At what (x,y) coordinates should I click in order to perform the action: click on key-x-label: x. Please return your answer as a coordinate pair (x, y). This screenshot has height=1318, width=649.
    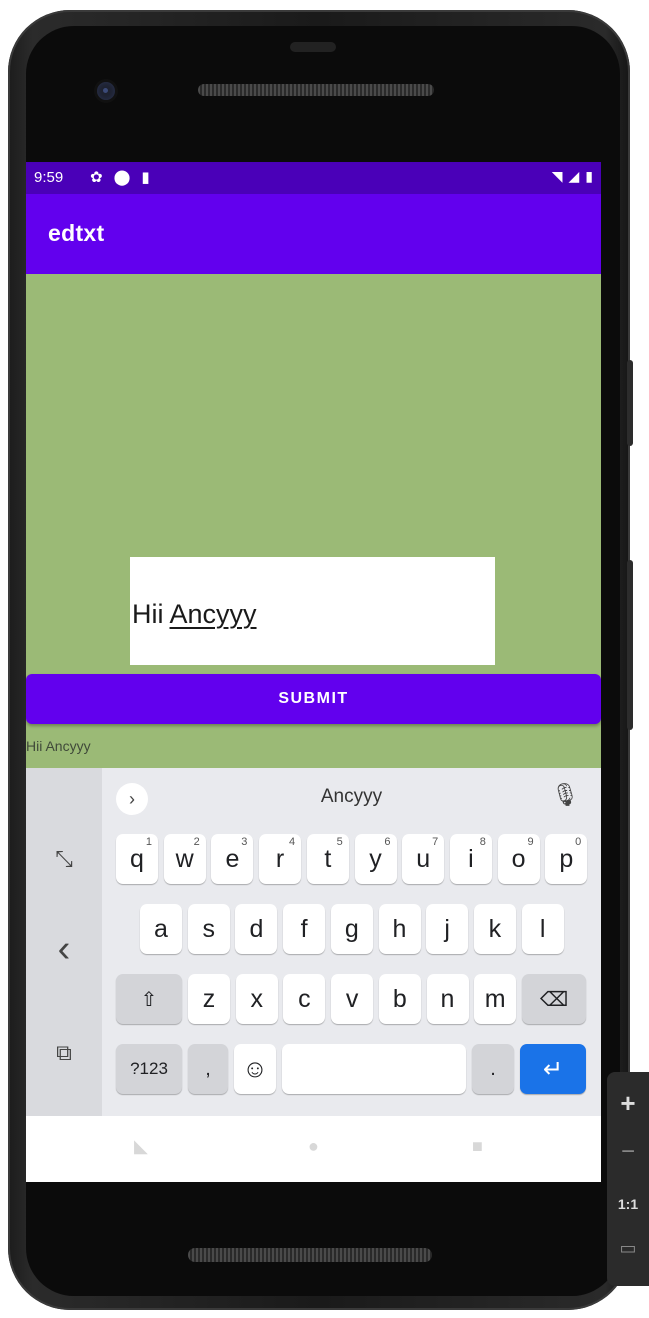
    Looking at the image, I should click on (256, 998).